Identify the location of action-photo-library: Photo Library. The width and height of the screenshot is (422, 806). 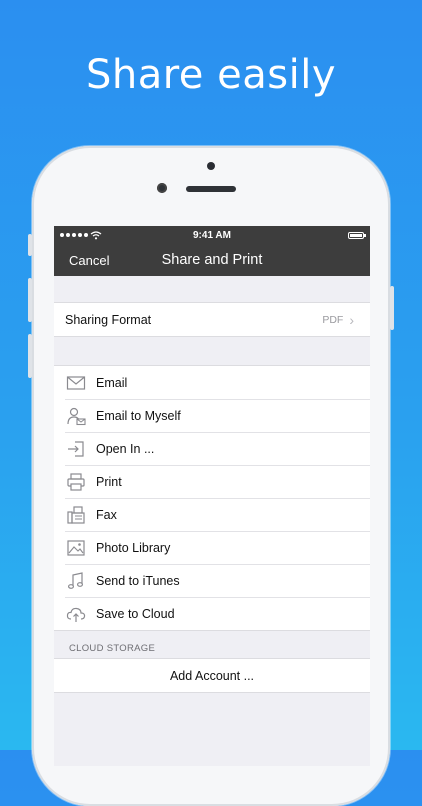
(212, 547).